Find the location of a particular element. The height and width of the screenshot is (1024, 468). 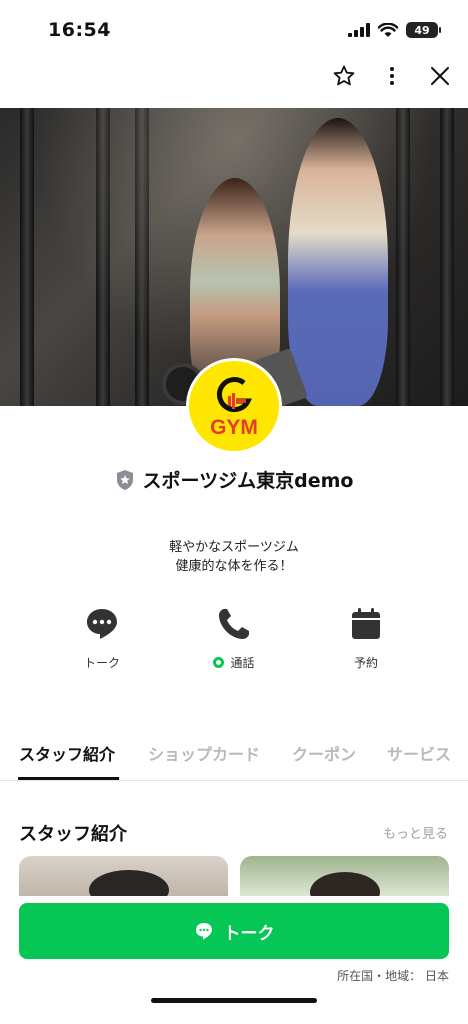

more-vertical-icon is located at coordinates (392, 76).